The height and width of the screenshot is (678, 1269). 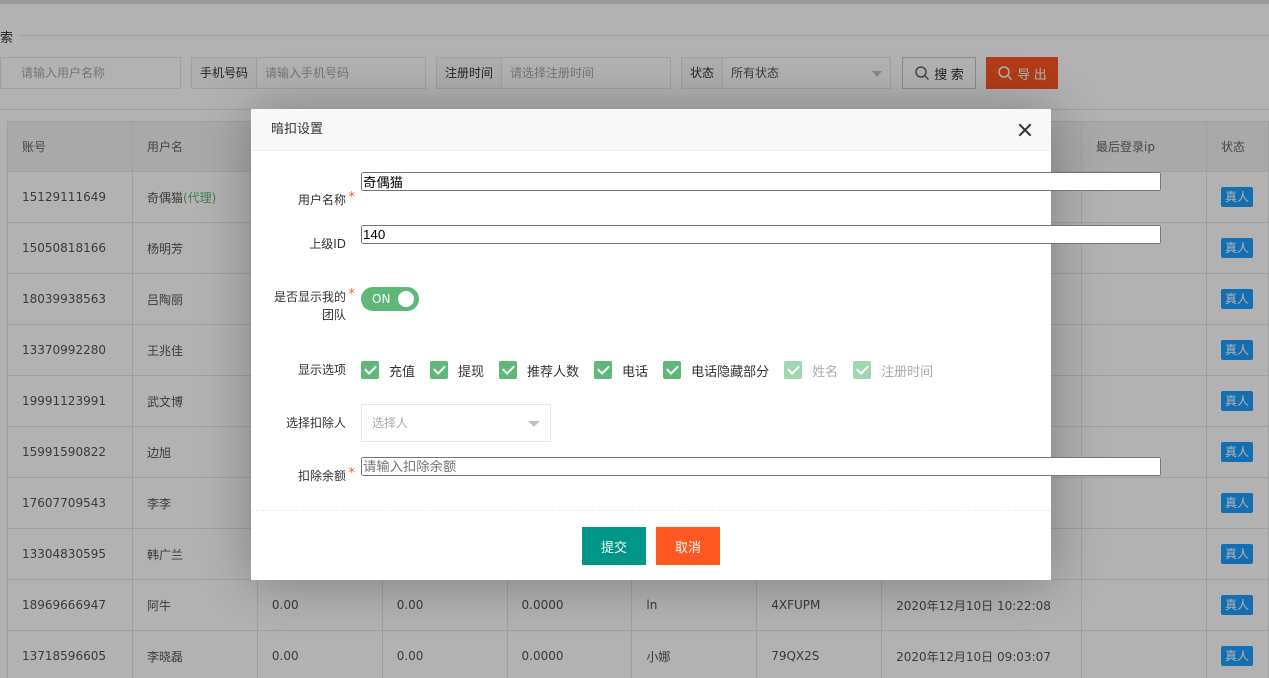 What do you see at coordinates (730, 372) in the screenshot?
I see `option-label: 电话隐藏部分` at bounding box center [730, 372].